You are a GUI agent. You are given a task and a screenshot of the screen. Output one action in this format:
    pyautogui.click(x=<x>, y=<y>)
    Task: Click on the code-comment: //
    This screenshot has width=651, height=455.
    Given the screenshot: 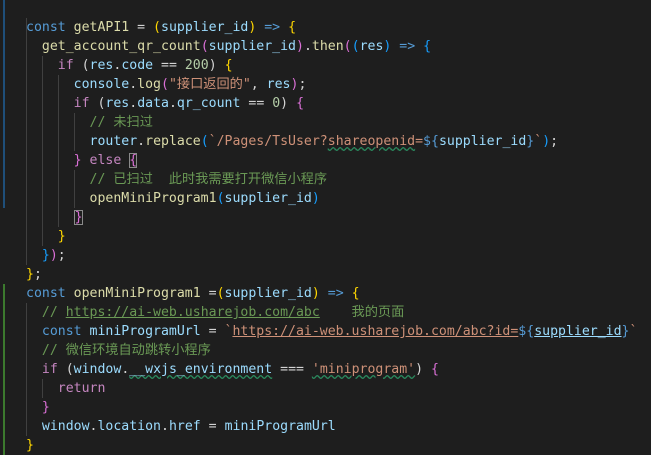 What is the action you would take?
    pyautogui.click(x=53, y=312)
    